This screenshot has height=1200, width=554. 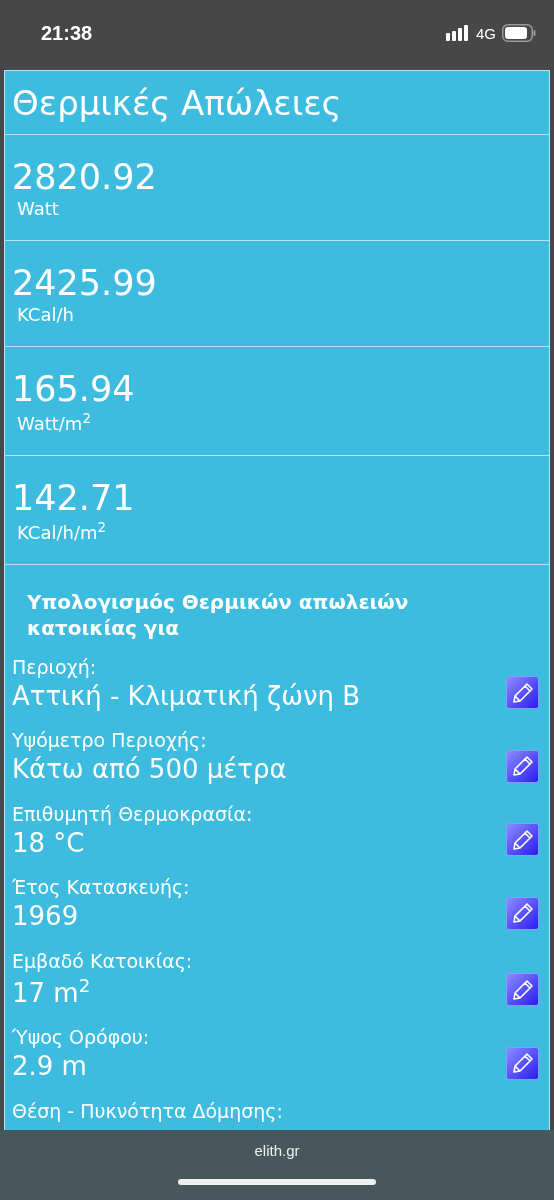 I want to click on result-value: 165.94, so click(x=74, y=389).